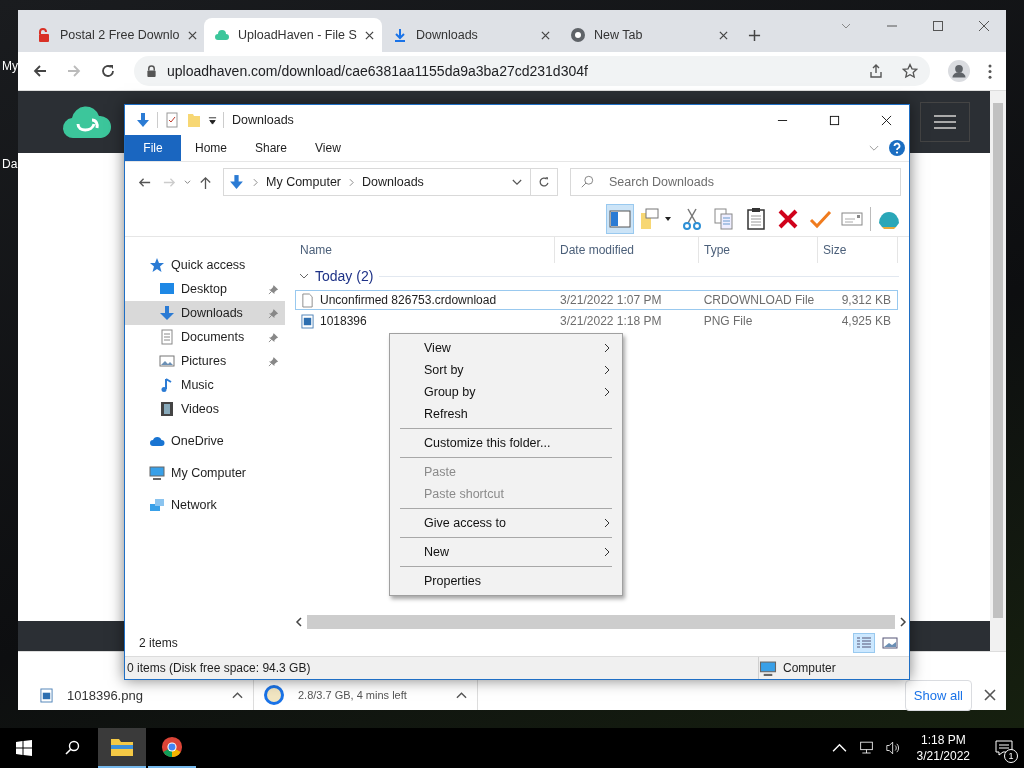 This screenshot has height=768, width=1024. Describe the element at coordinates (506, 414) in the screenshot. I see `menu-item: Refresh` at that location.